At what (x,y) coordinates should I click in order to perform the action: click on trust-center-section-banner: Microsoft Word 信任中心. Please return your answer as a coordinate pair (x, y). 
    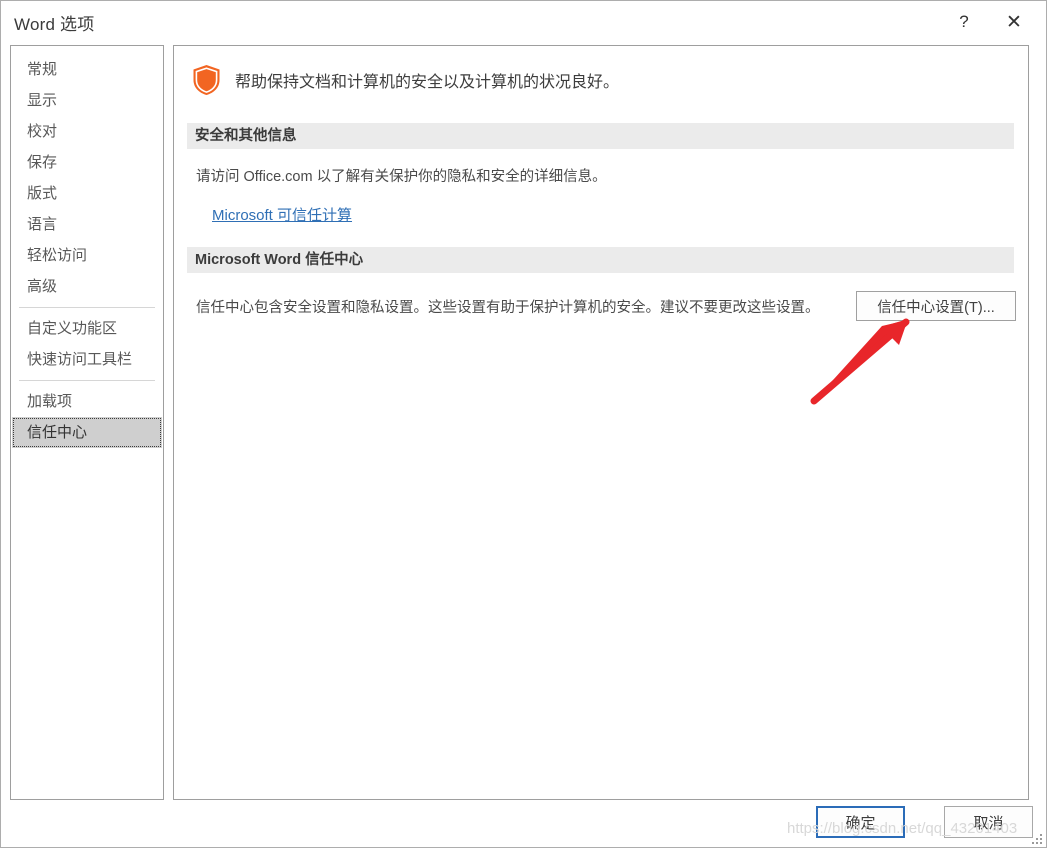
    Looking at the image, I should click on (600, 260).